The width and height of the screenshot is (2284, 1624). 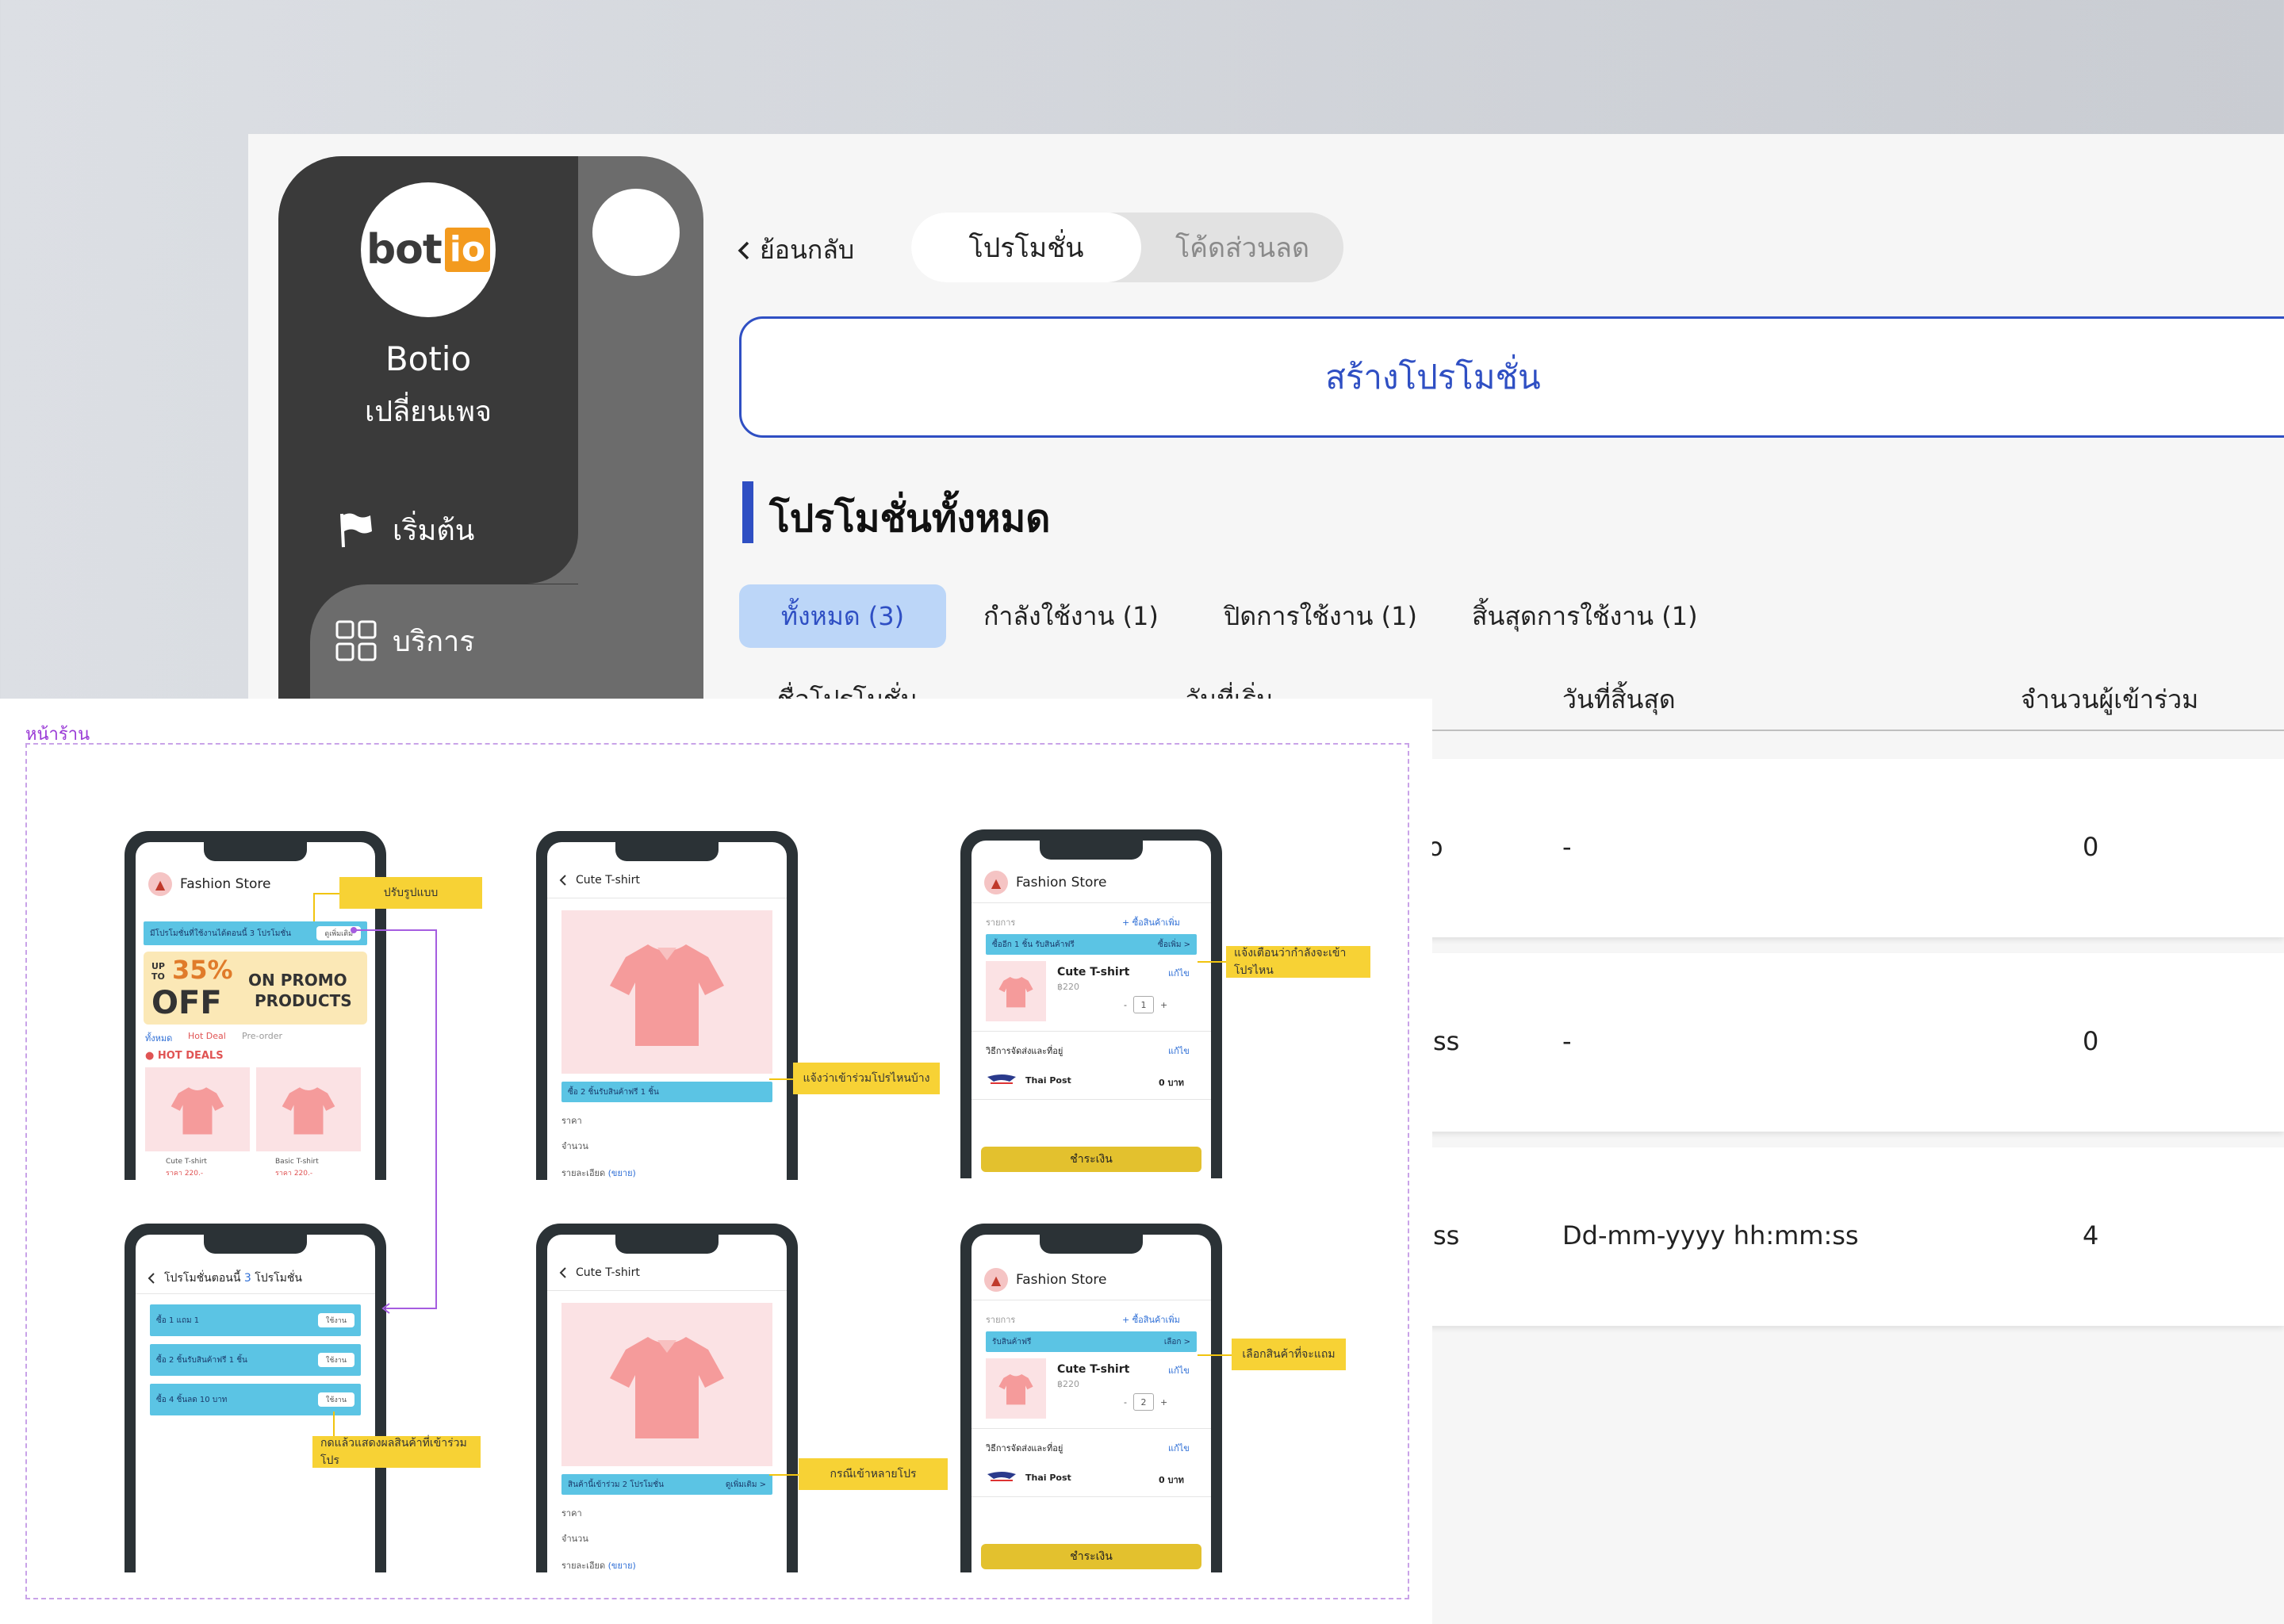 I want to click on back-label: ย้อนกลับ, so click(x=807, y=250).